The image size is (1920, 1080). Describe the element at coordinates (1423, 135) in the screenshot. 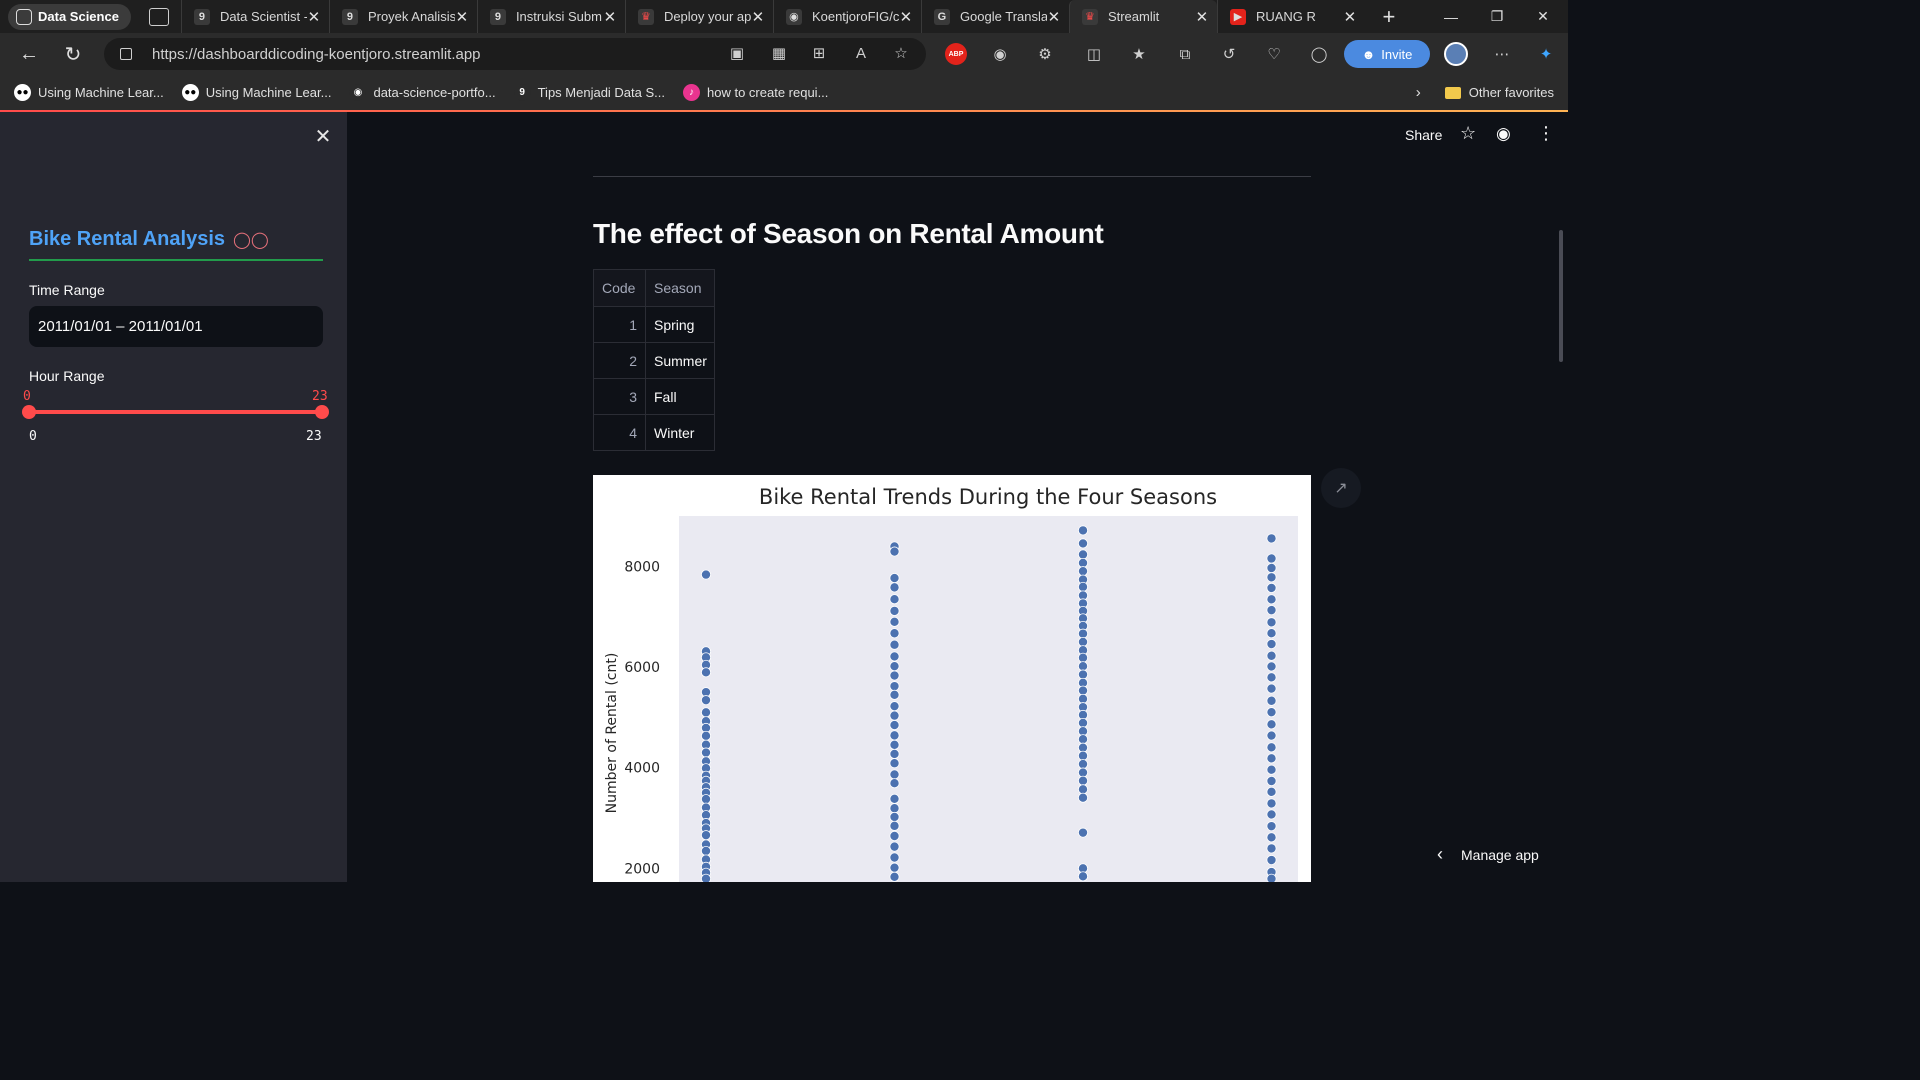

I see `share-button: Share` at that location.